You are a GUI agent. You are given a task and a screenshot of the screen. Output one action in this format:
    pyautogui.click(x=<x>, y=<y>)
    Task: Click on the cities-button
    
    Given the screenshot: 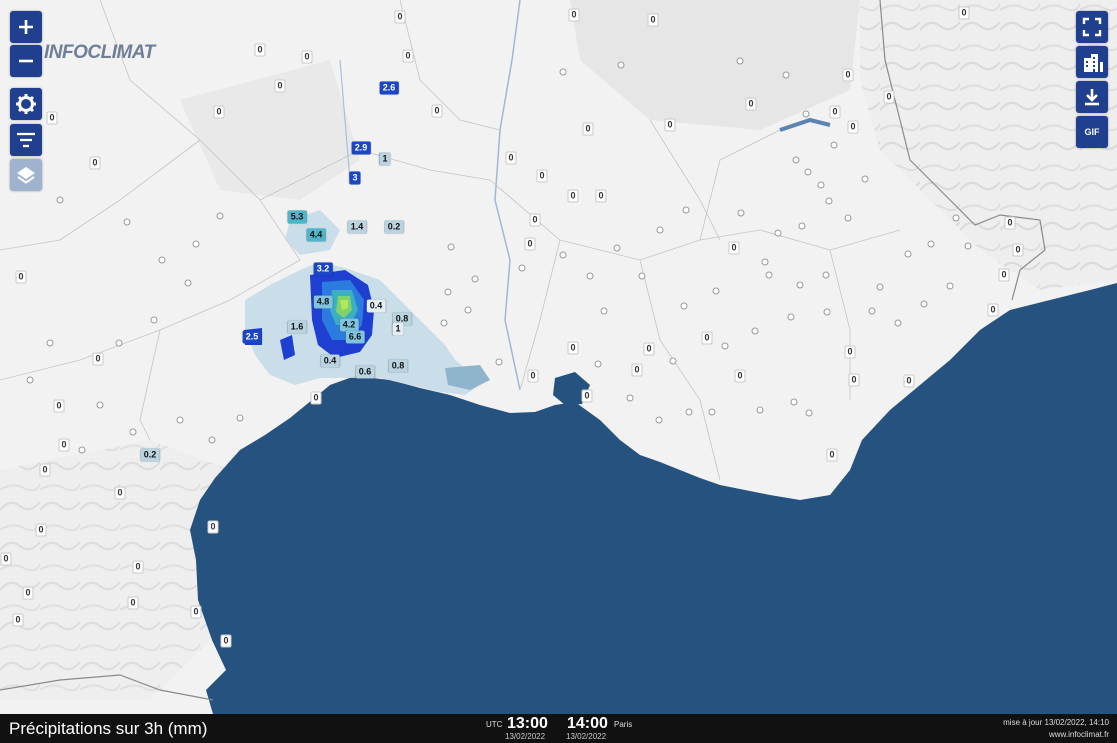 What is the action you would take?
    pyautogui.click(x=1092, y=62)
    